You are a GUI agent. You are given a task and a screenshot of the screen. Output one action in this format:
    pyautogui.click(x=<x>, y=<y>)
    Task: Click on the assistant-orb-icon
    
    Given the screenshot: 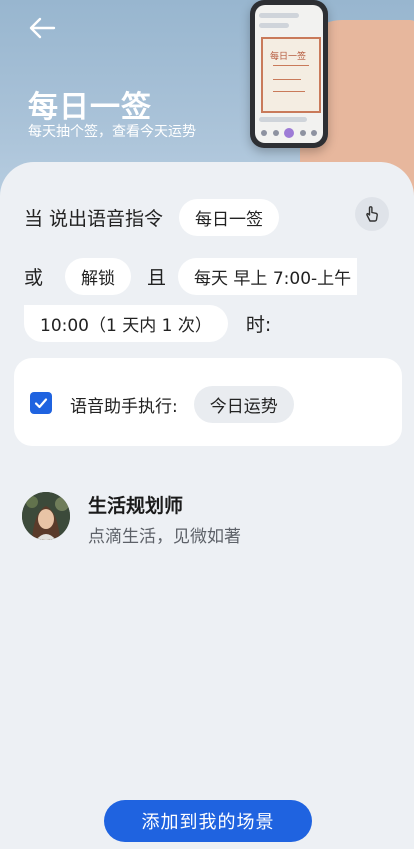 What is the action you would take?
    pyautogui.click(x=289, y=133)
    